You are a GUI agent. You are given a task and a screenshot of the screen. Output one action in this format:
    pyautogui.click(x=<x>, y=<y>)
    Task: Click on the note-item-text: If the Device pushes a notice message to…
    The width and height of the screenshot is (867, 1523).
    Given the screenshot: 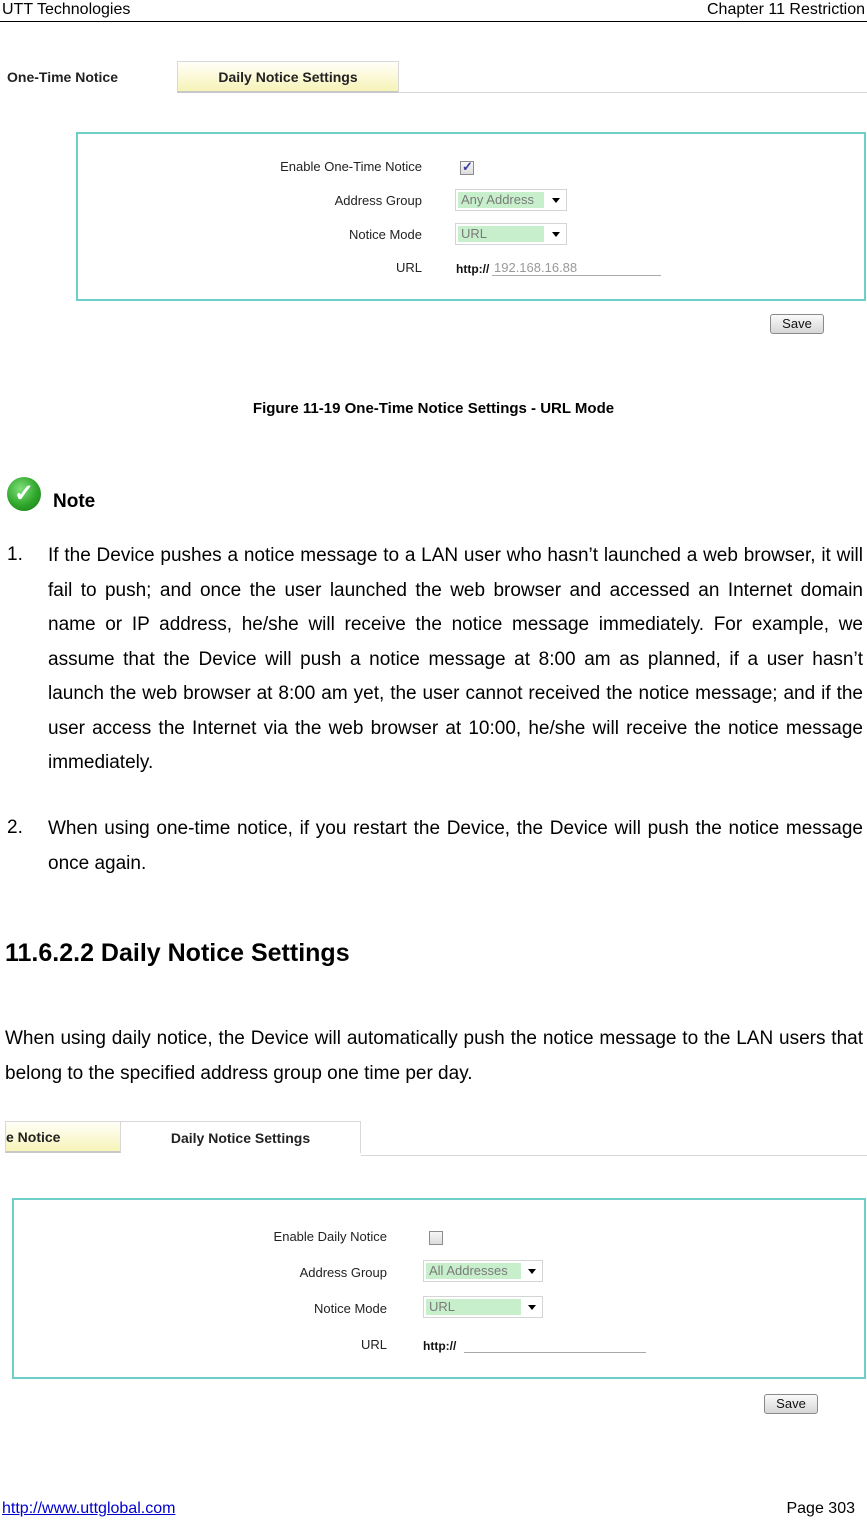 What is the action you would take?
    pyautogui.click(x=455, y=659)
    